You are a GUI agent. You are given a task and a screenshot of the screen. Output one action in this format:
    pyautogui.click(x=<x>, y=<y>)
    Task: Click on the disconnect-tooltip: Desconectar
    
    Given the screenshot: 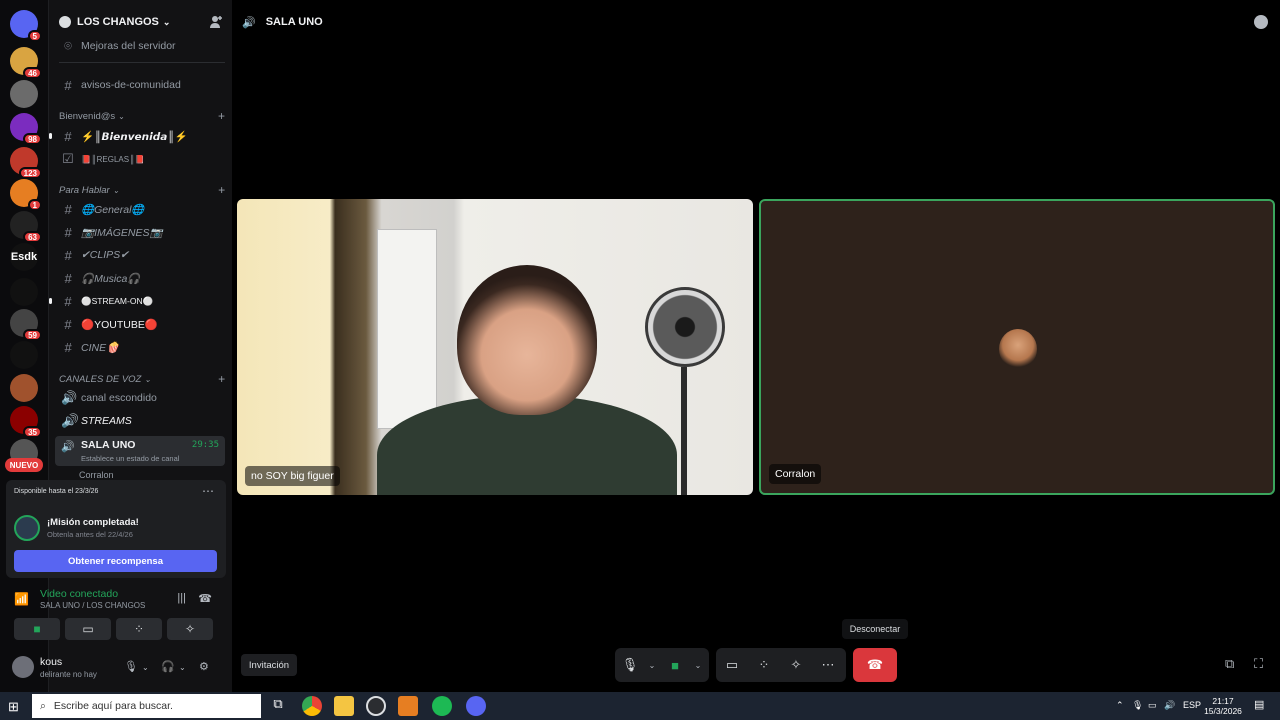 What is the action you would take?
    pyautogui.click(x=875, y=629)
    